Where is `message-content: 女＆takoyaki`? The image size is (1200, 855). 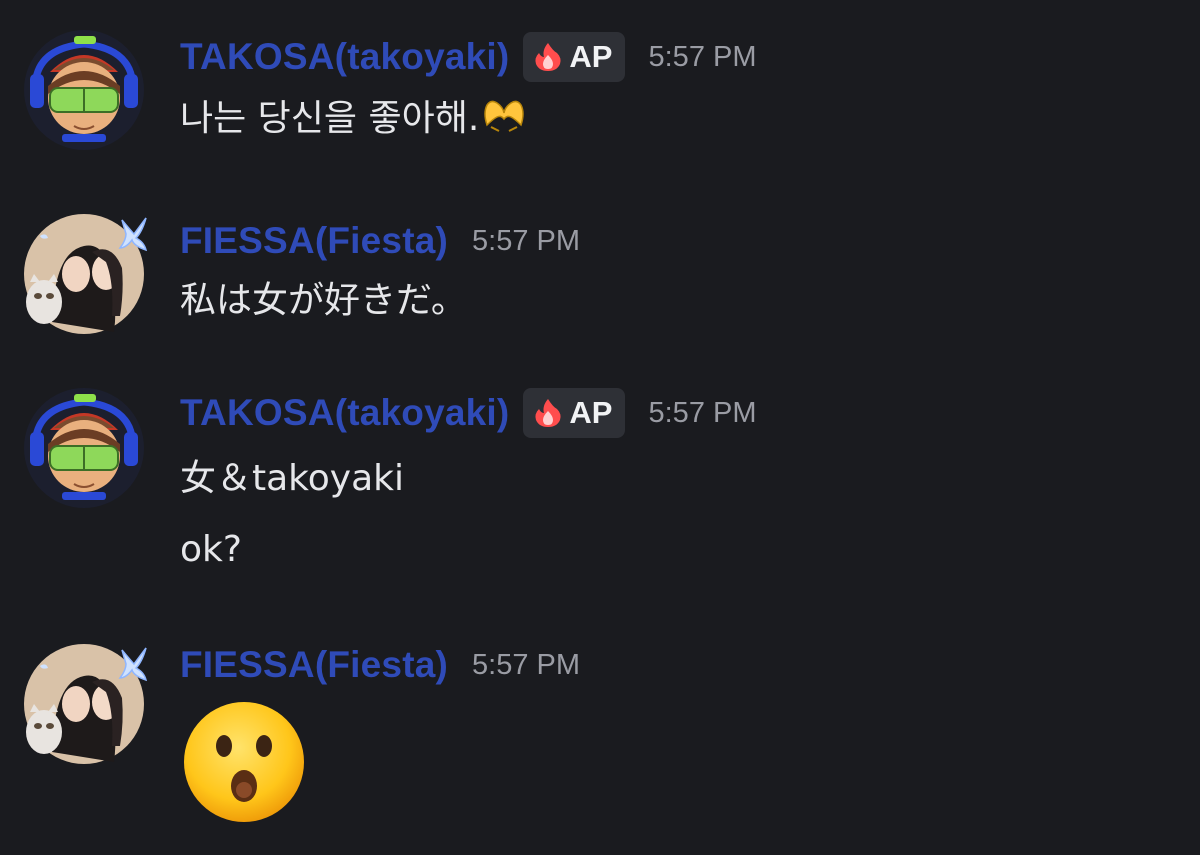 message-content: 女＆takoyaki is located at coordinates (292, 475).